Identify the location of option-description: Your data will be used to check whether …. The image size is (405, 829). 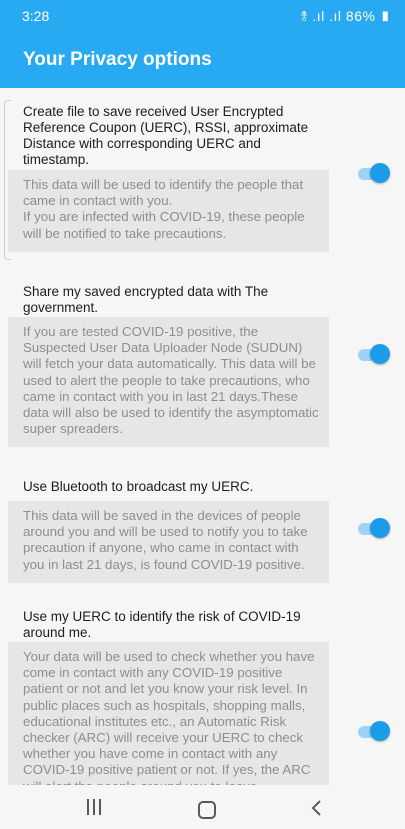
(168, 713).